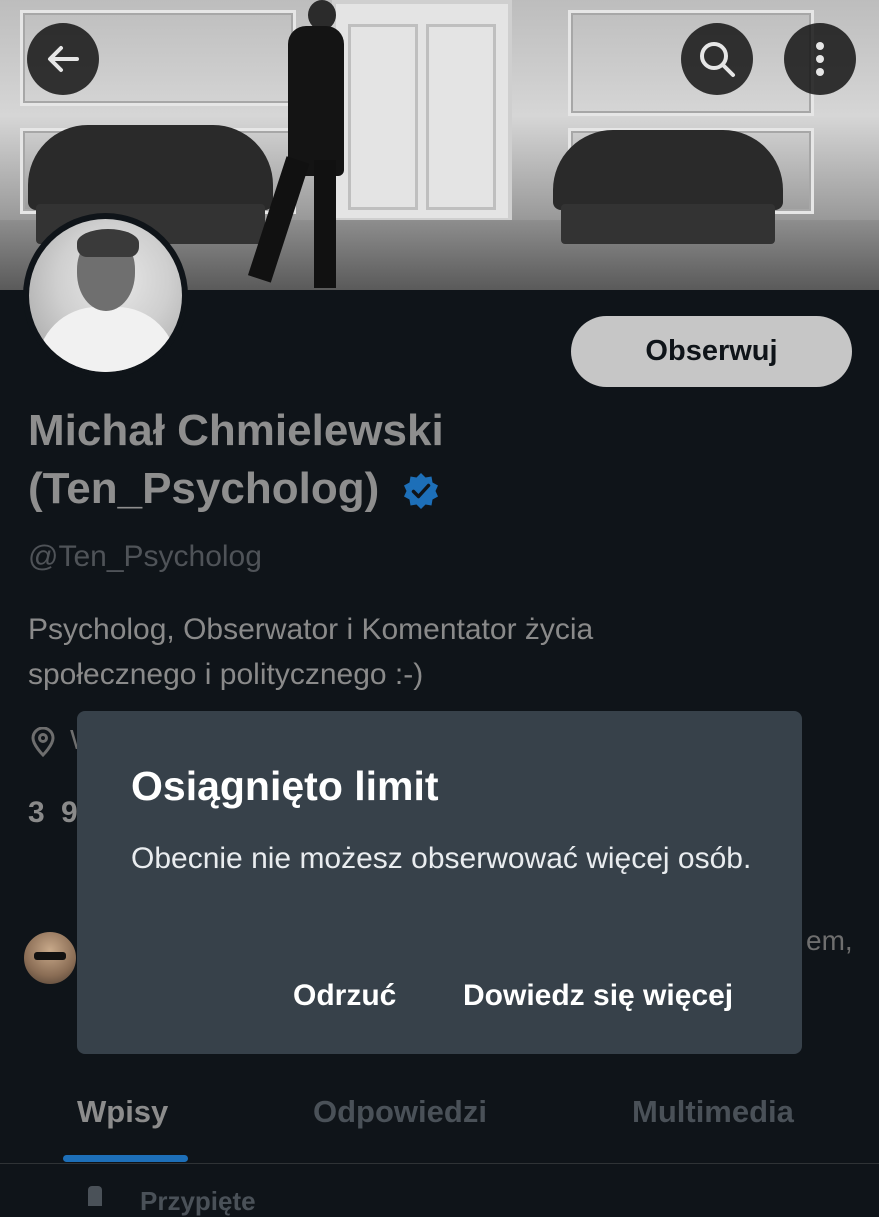 Image resolution: width=879 pixels, height=1217 pixels. I want to click on tabs-divider, so click(439, 1163).